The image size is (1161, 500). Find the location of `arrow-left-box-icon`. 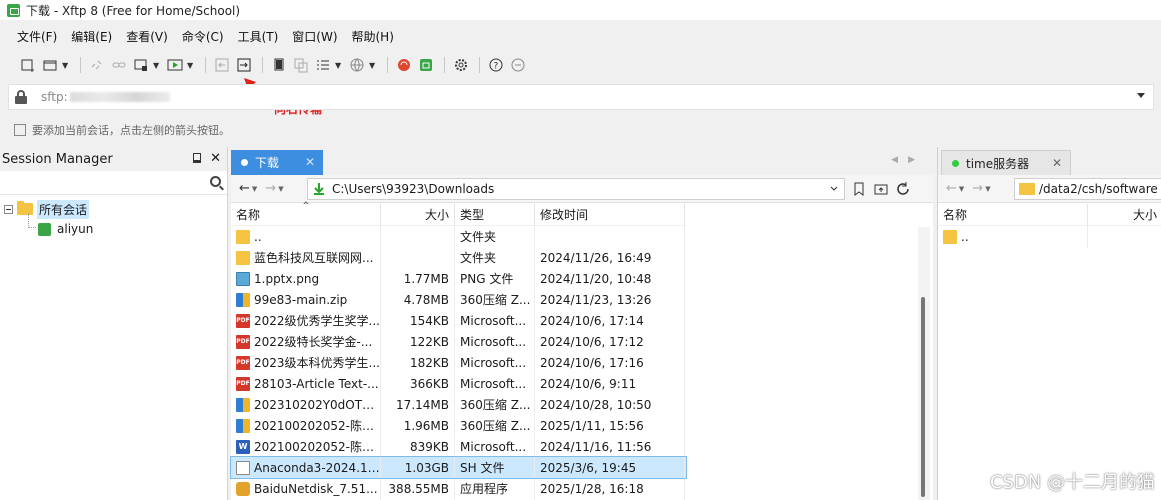

arrow-left-box-icon is located at coordinates (222, 65).